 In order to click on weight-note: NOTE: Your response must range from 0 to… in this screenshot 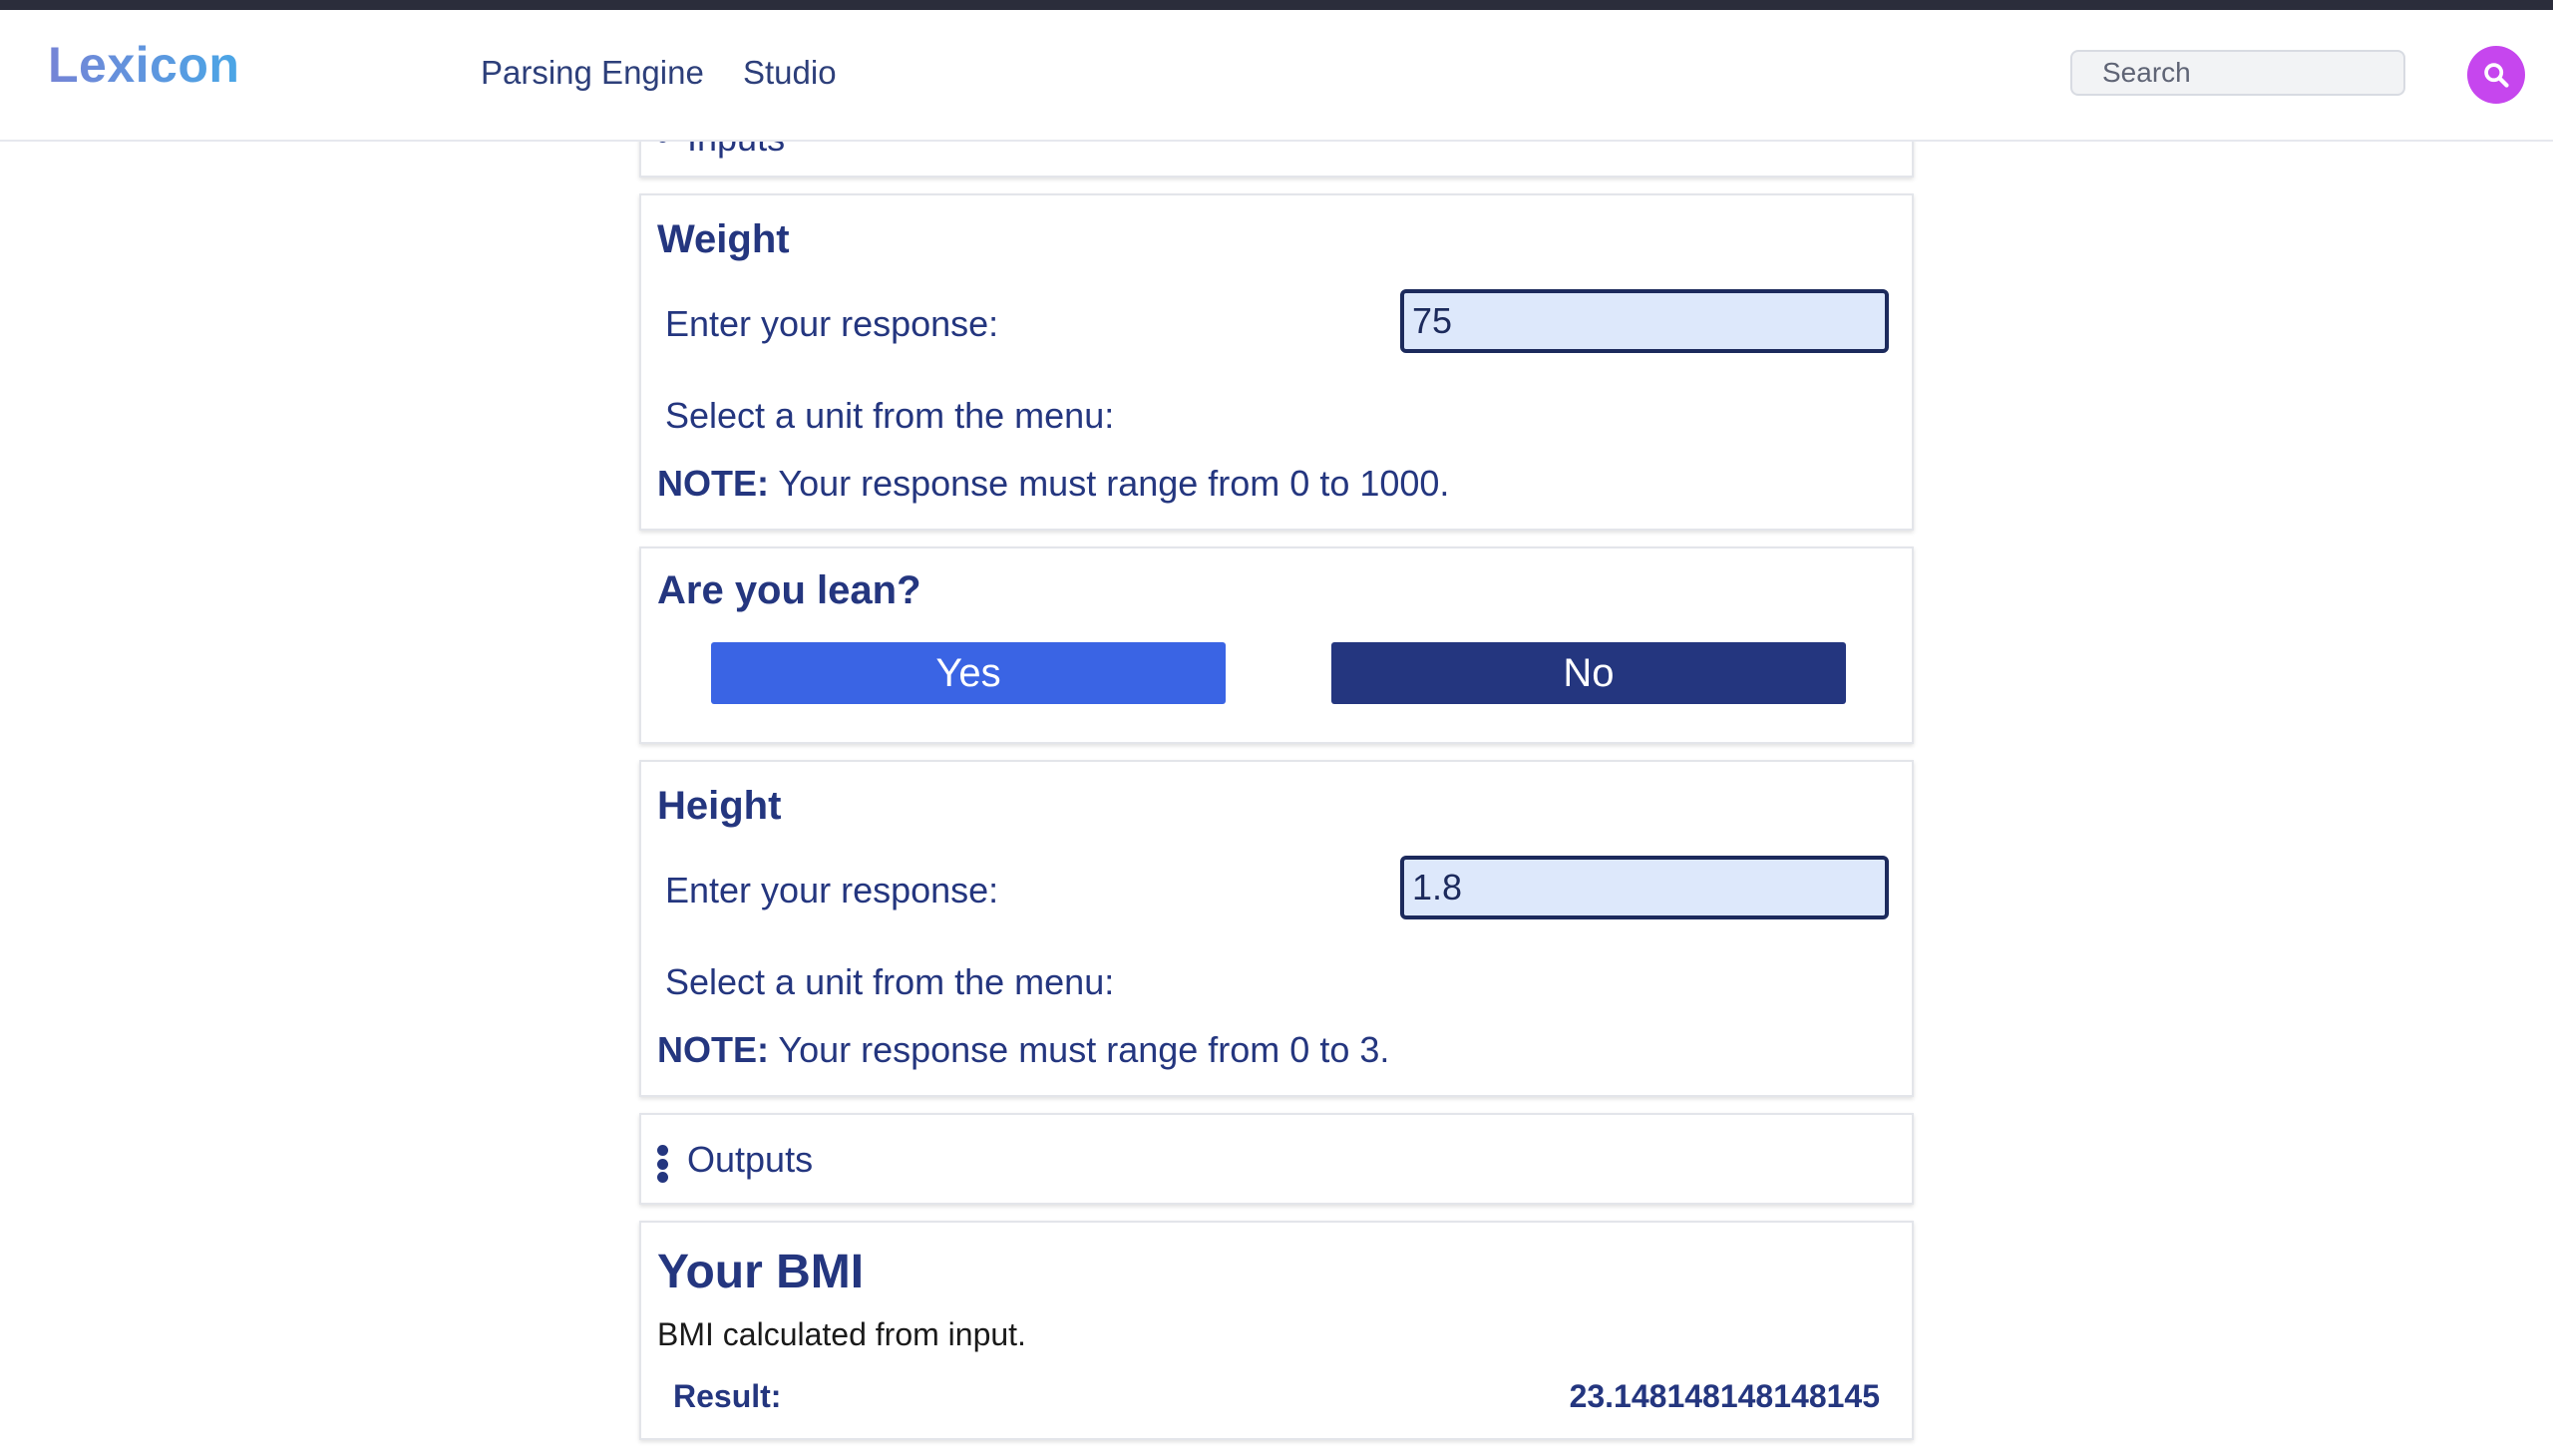, I will do `click(1053, 484)`.